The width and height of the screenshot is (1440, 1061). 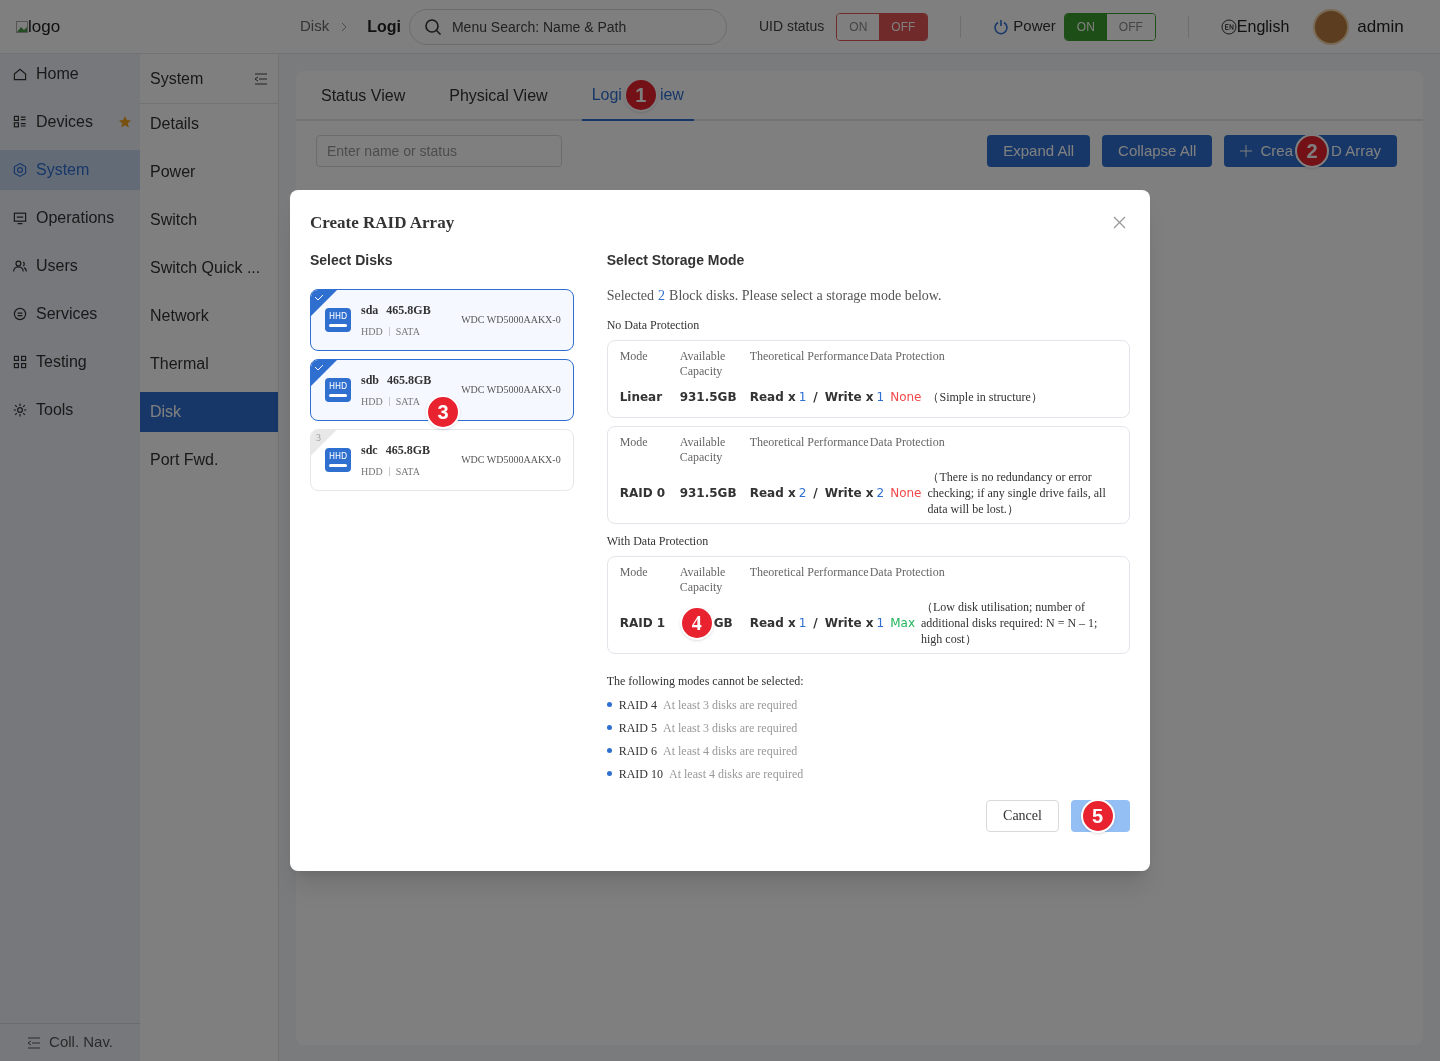 I want to click on subnav-title: System, so click(x=177, y=78).